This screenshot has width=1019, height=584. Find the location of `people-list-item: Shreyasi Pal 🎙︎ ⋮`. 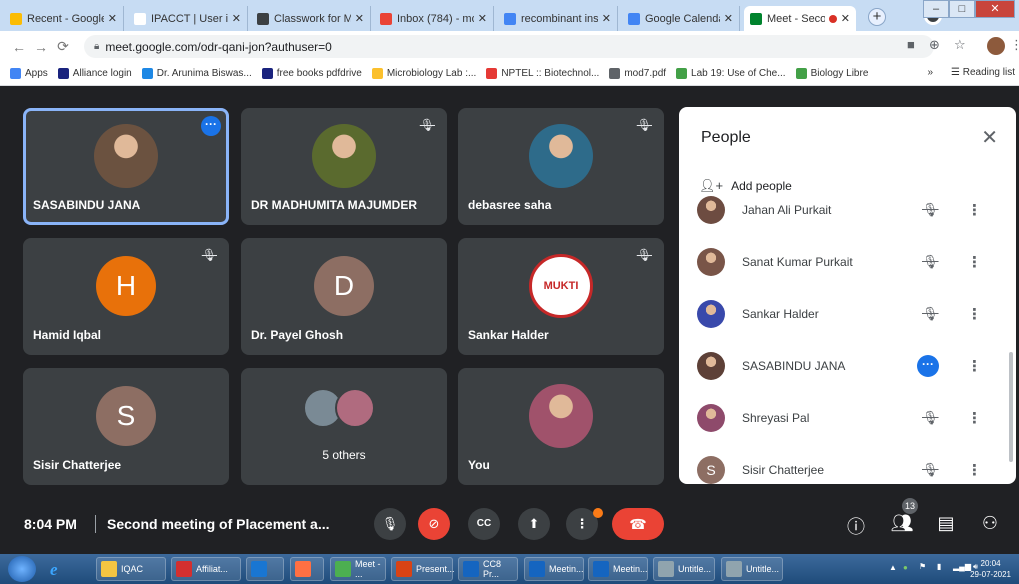

people-list-item: Shreyasi Pal 🎙︎ ⋮ is located at coordinates (844, 418).